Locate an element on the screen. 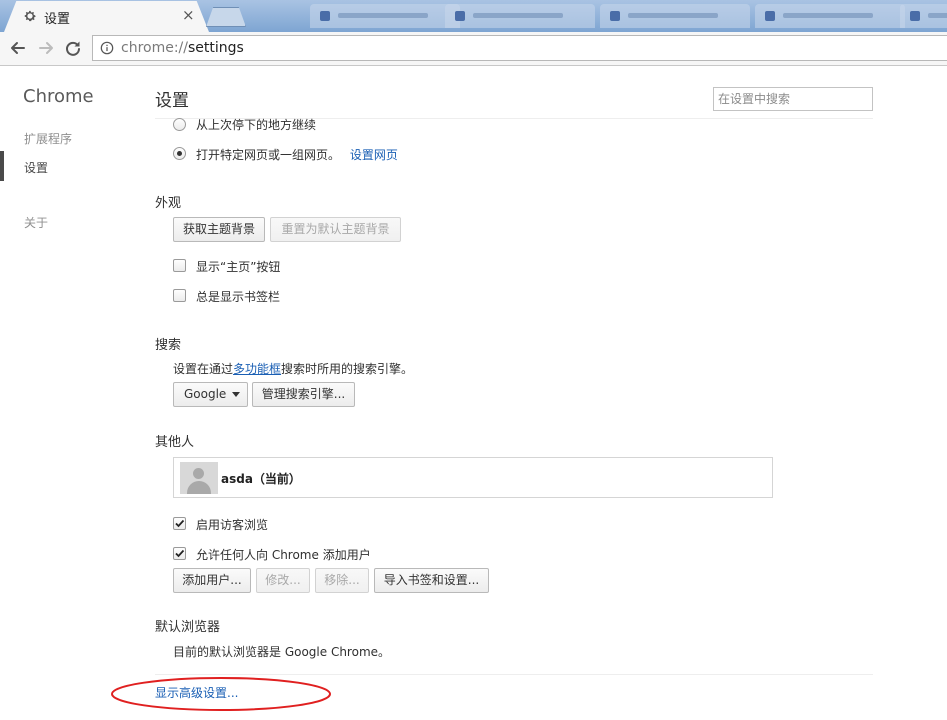  guest-browsing-label: 启用访客浏览 is located at coordinates (232, 525).